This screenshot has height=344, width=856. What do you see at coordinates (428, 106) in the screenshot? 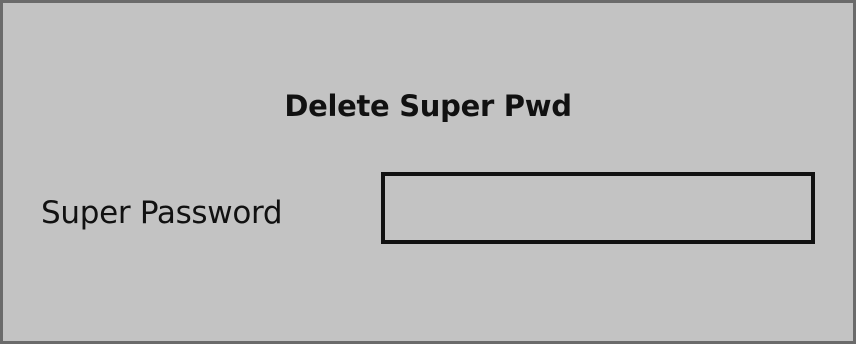
I see `dialog-title: Delete Super Pwd` at bounding box center [428, 106].